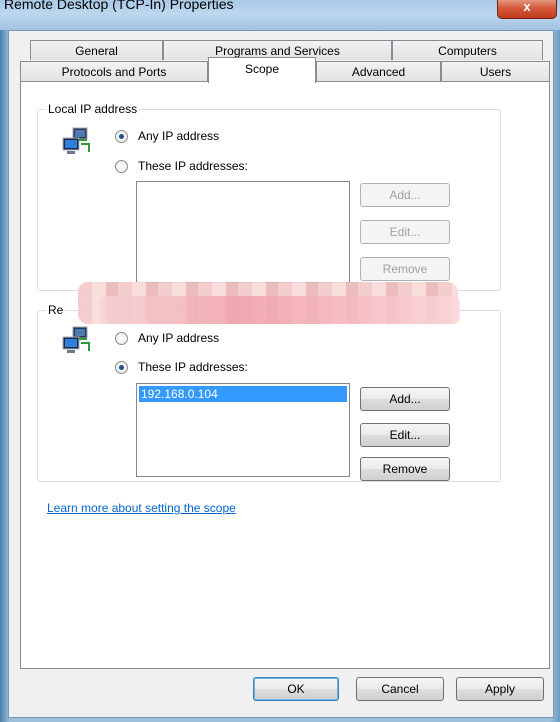 The image size is (560, 722). What do you see at coordinates (280, 310) in the screenshot?
I see `redaction-overlay-inner` at bounding box center [280, 310].